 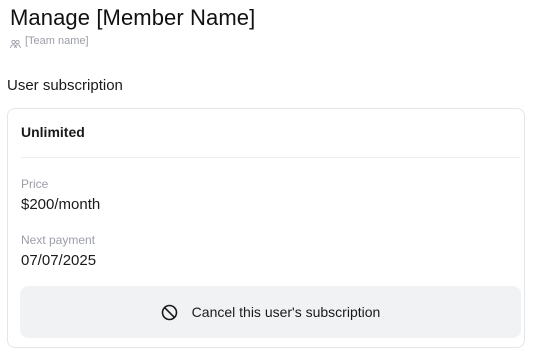 What do you see at coordinates (53, 132) in the screenshot?
I see `plan-name: Unlimited` at bounding box center [53, 132].